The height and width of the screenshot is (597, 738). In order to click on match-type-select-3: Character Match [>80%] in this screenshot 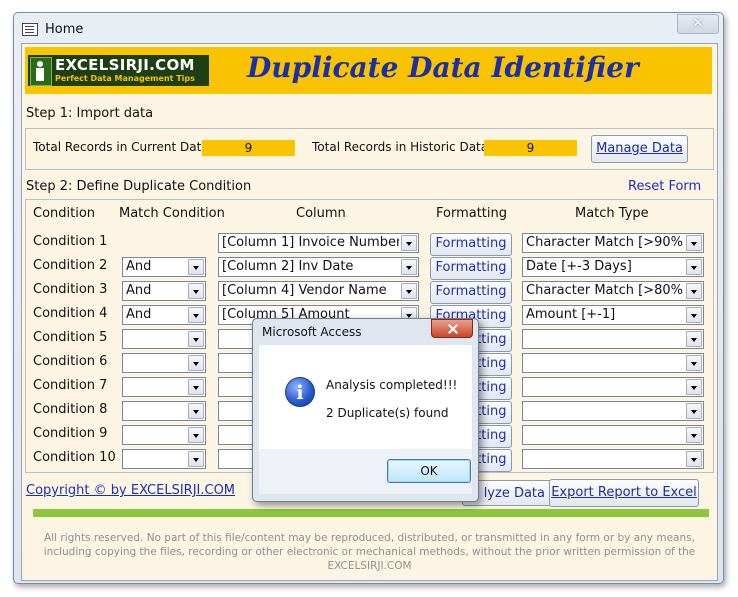, I will do `click(613, 291)`.